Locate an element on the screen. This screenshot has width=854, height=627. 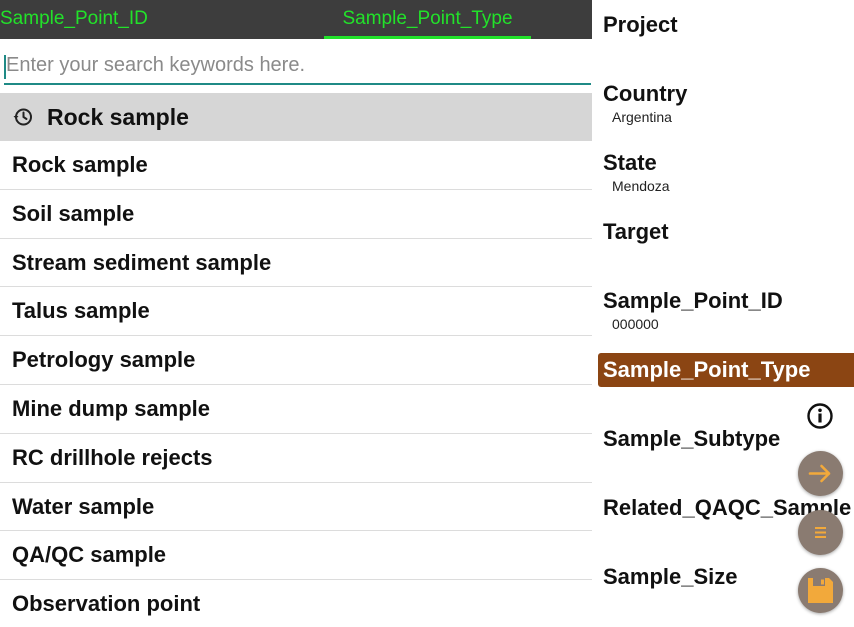
search-input is located at coordinates (297, 65).